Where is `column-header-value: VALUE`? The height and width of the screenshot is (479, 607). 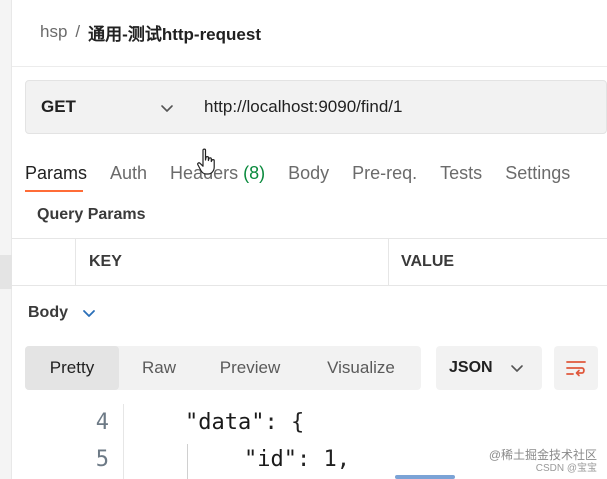
column-header-value: VALUE is located at coordinates (428, 261).